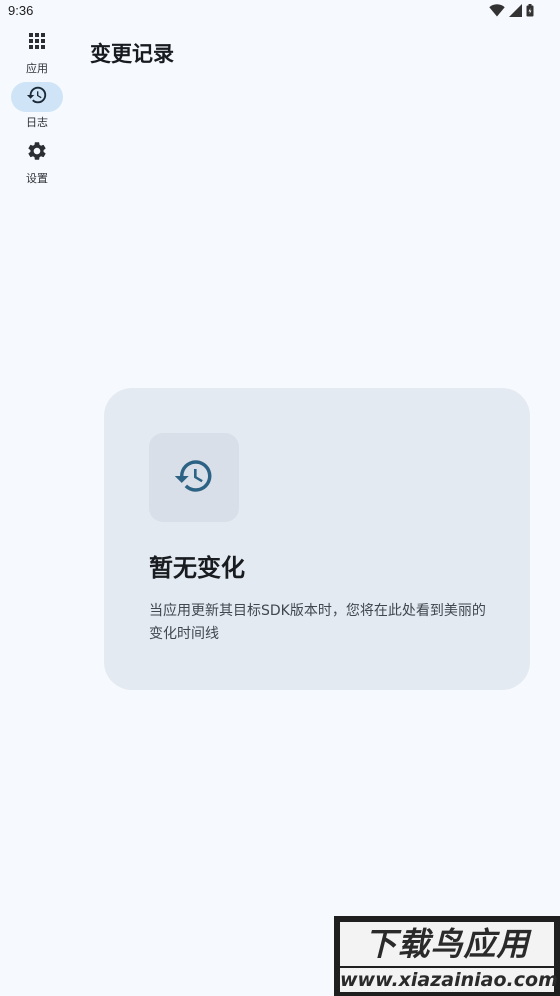 This screenshot has width=560, height=996. I want to click on watermark-main-text: 下载鸟应用, so click(447, 944).